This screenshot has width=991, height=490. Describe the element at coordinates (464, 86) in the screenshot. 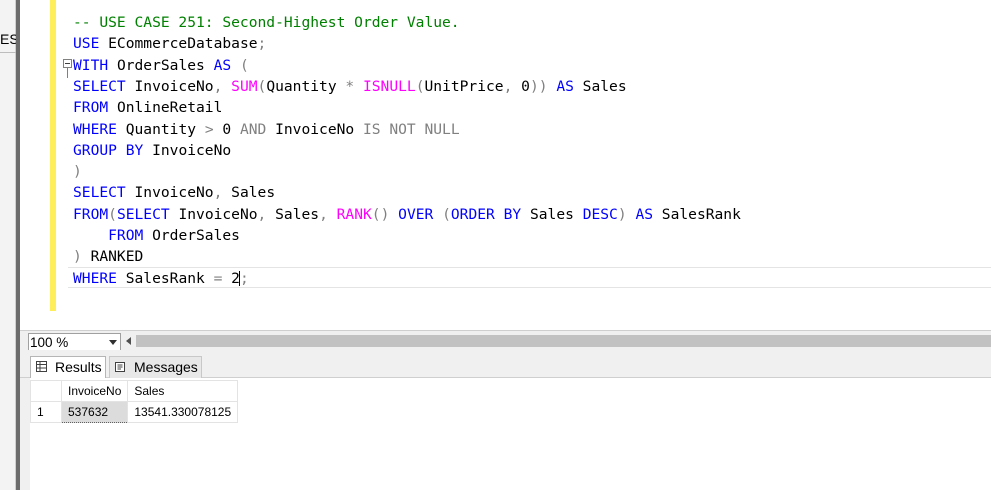

I see `code-token: UnitPrice` at that location.